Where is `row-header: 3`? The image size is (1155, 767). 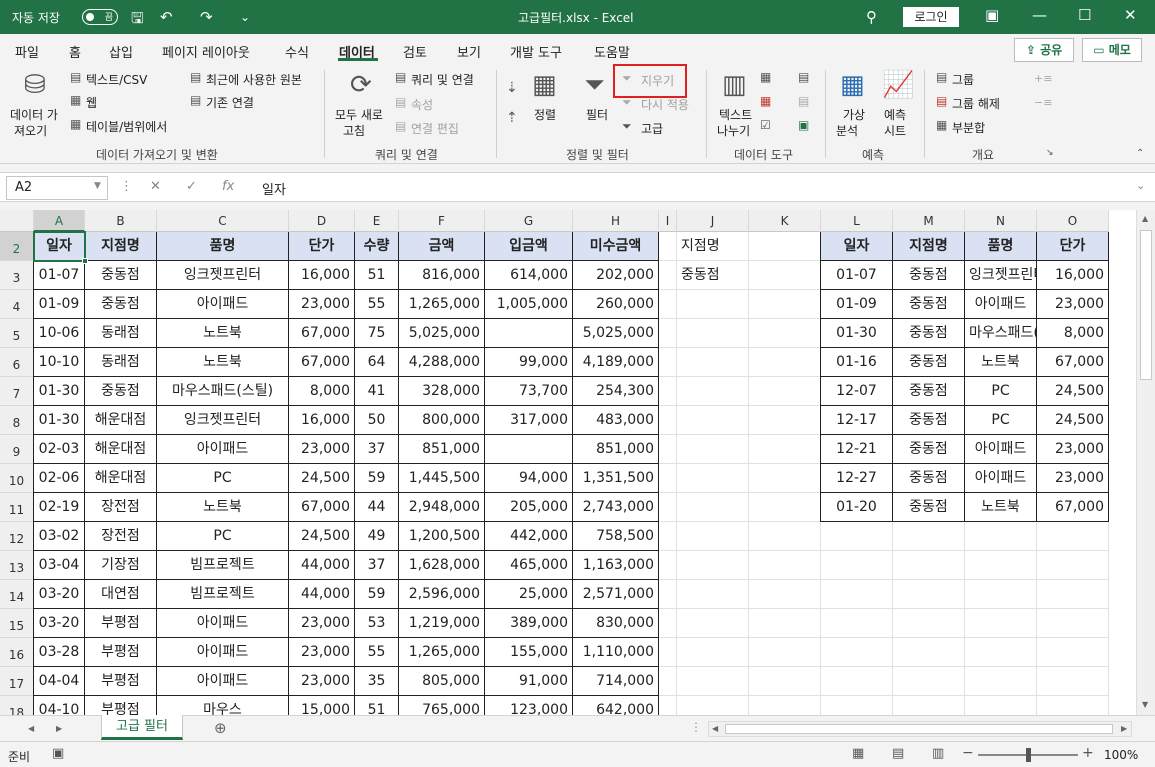 row-header: 3 is located at coordinates (17, 275).